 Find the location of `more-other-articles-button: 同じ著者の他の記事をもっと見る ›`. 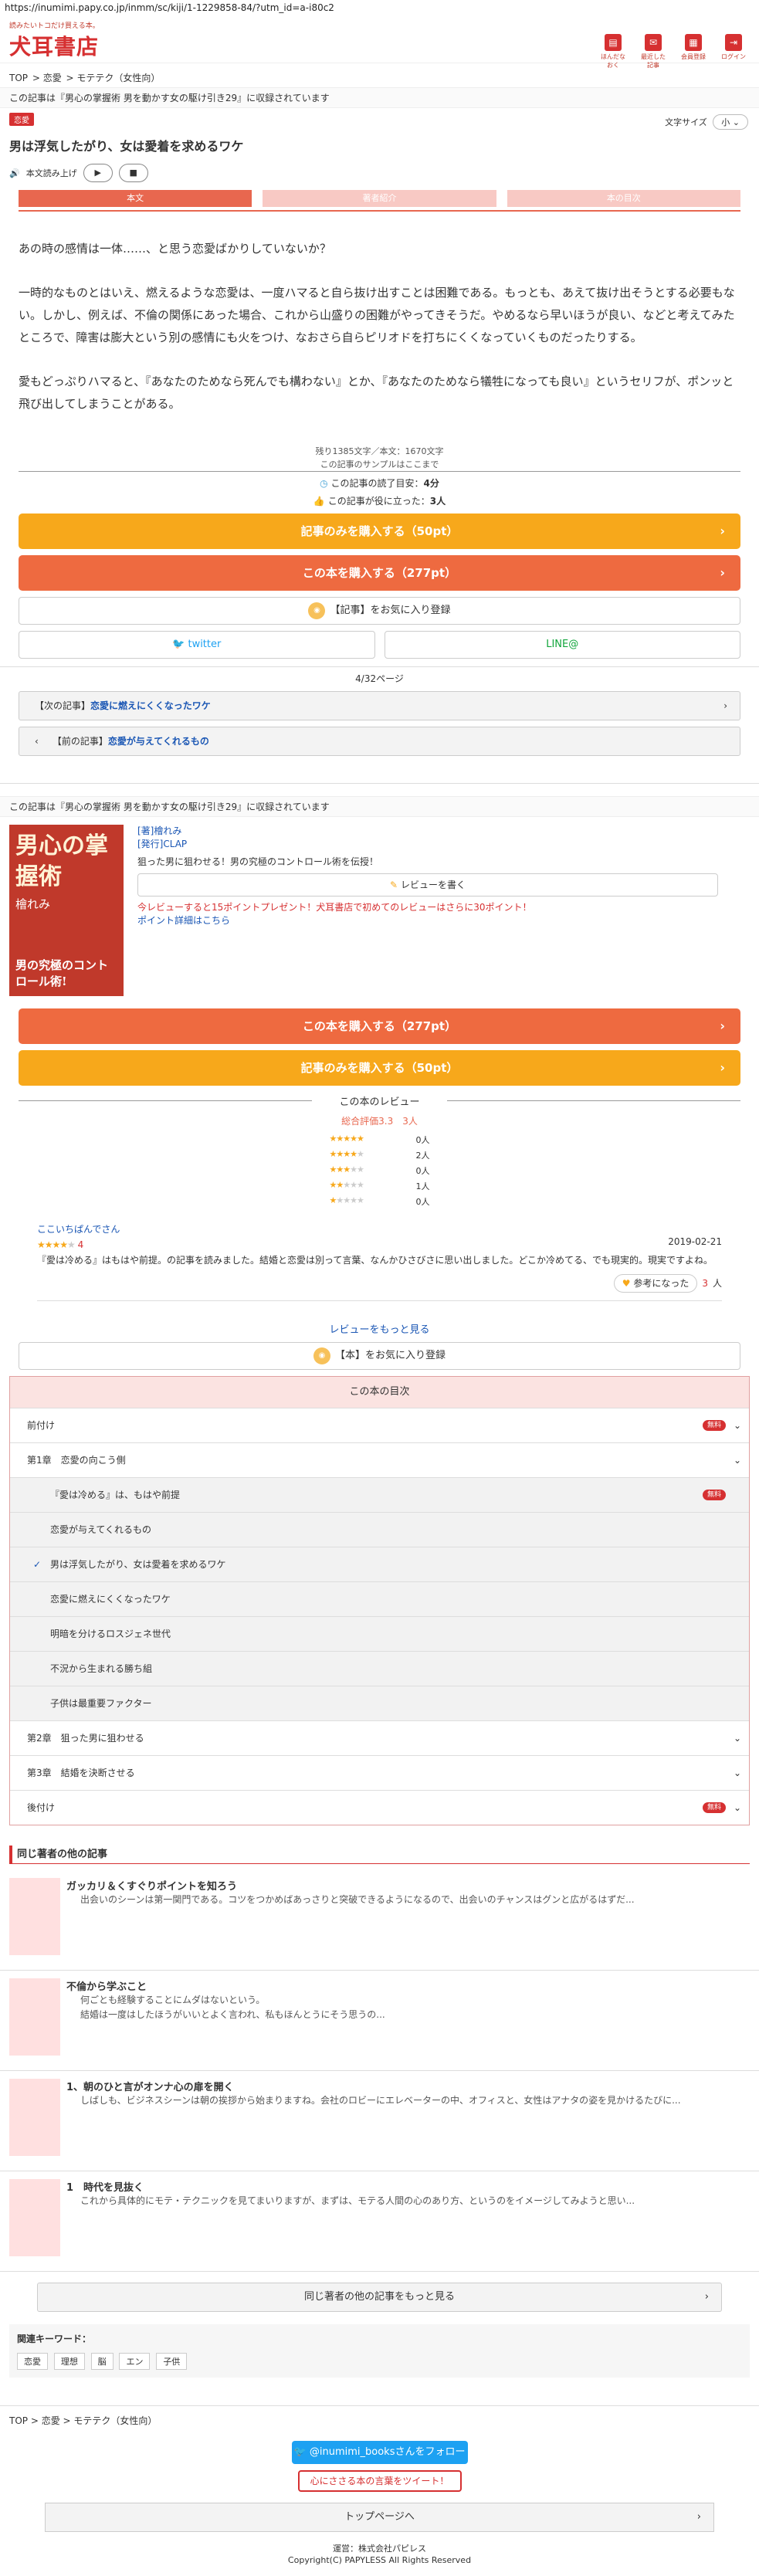

more-other-articles-button: 同じ著者の他の記事をもっと見る › is located at coordinates (379, 2297).